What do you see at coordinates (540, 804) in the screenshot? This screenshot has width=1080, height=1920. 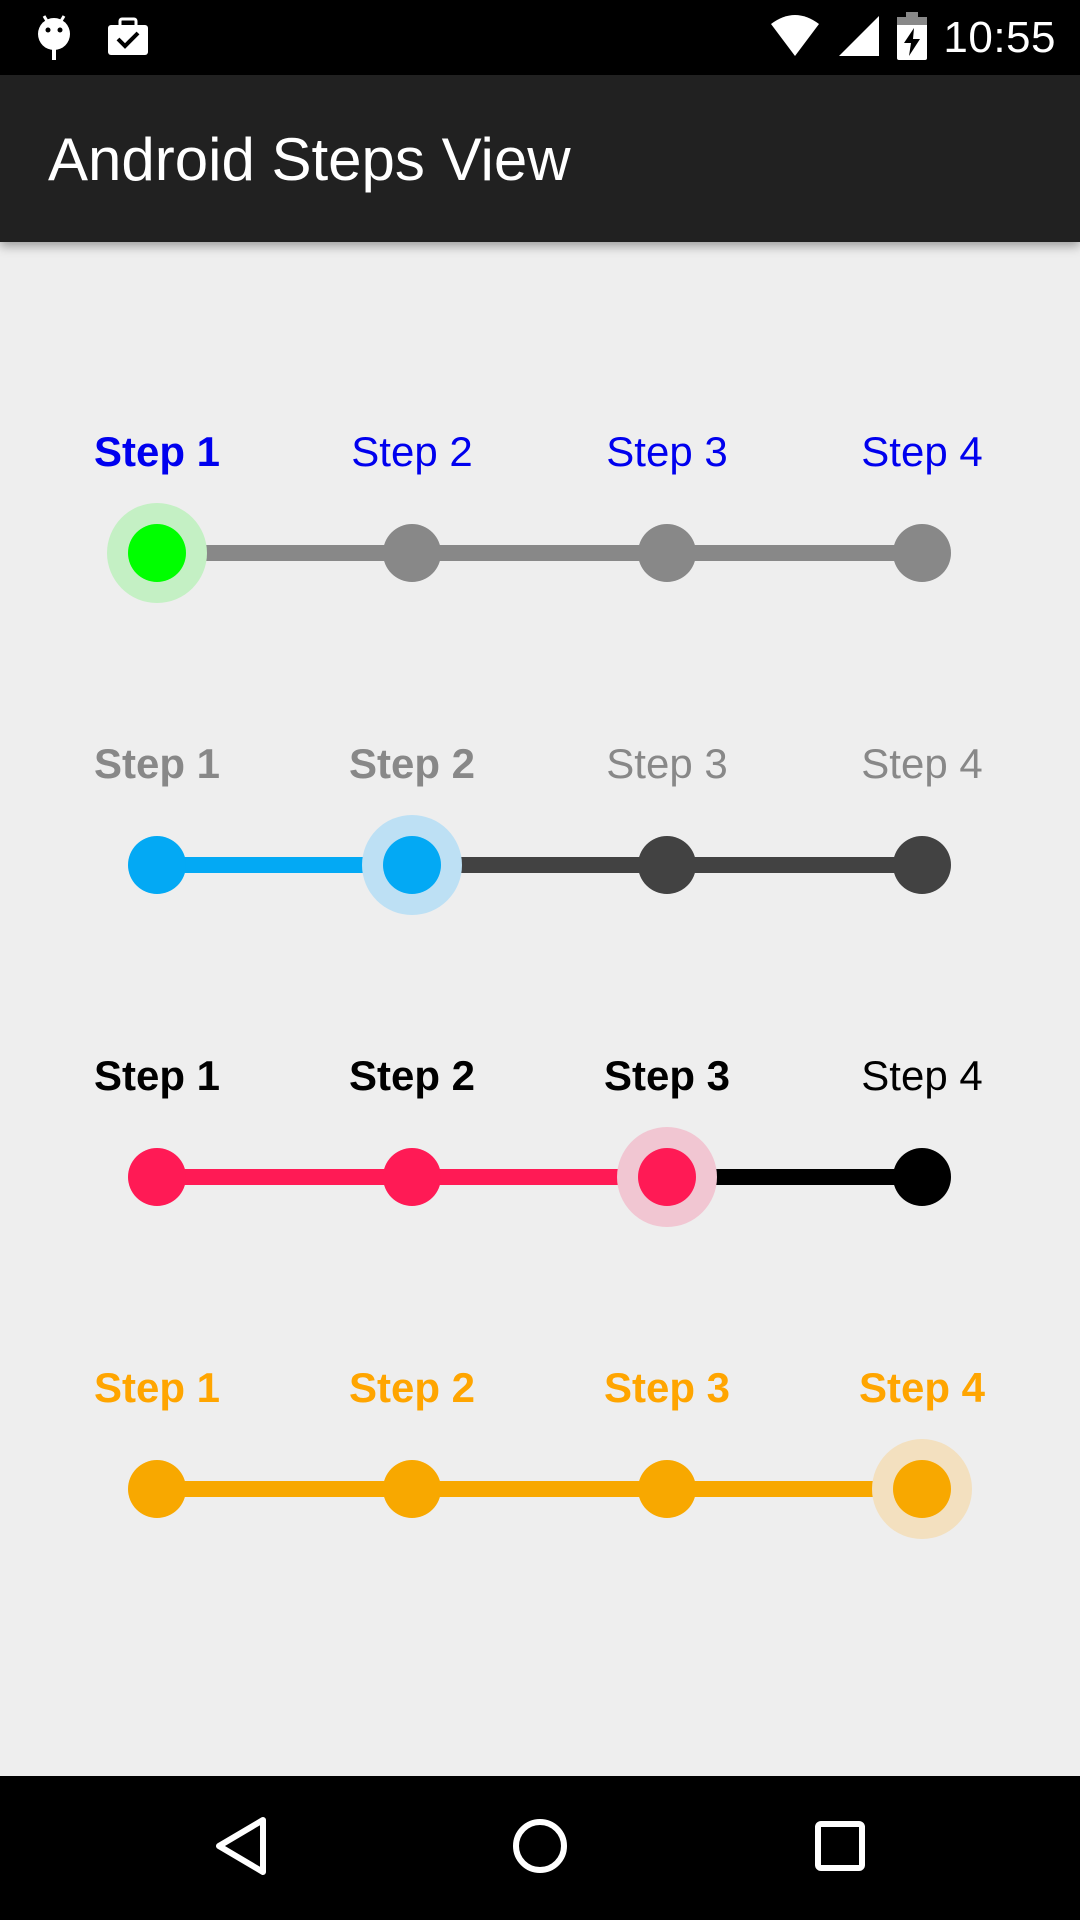 I see `stepper-2: Step 1 Step 2 Step 3 Step 4` at bounding box center [540, 804].